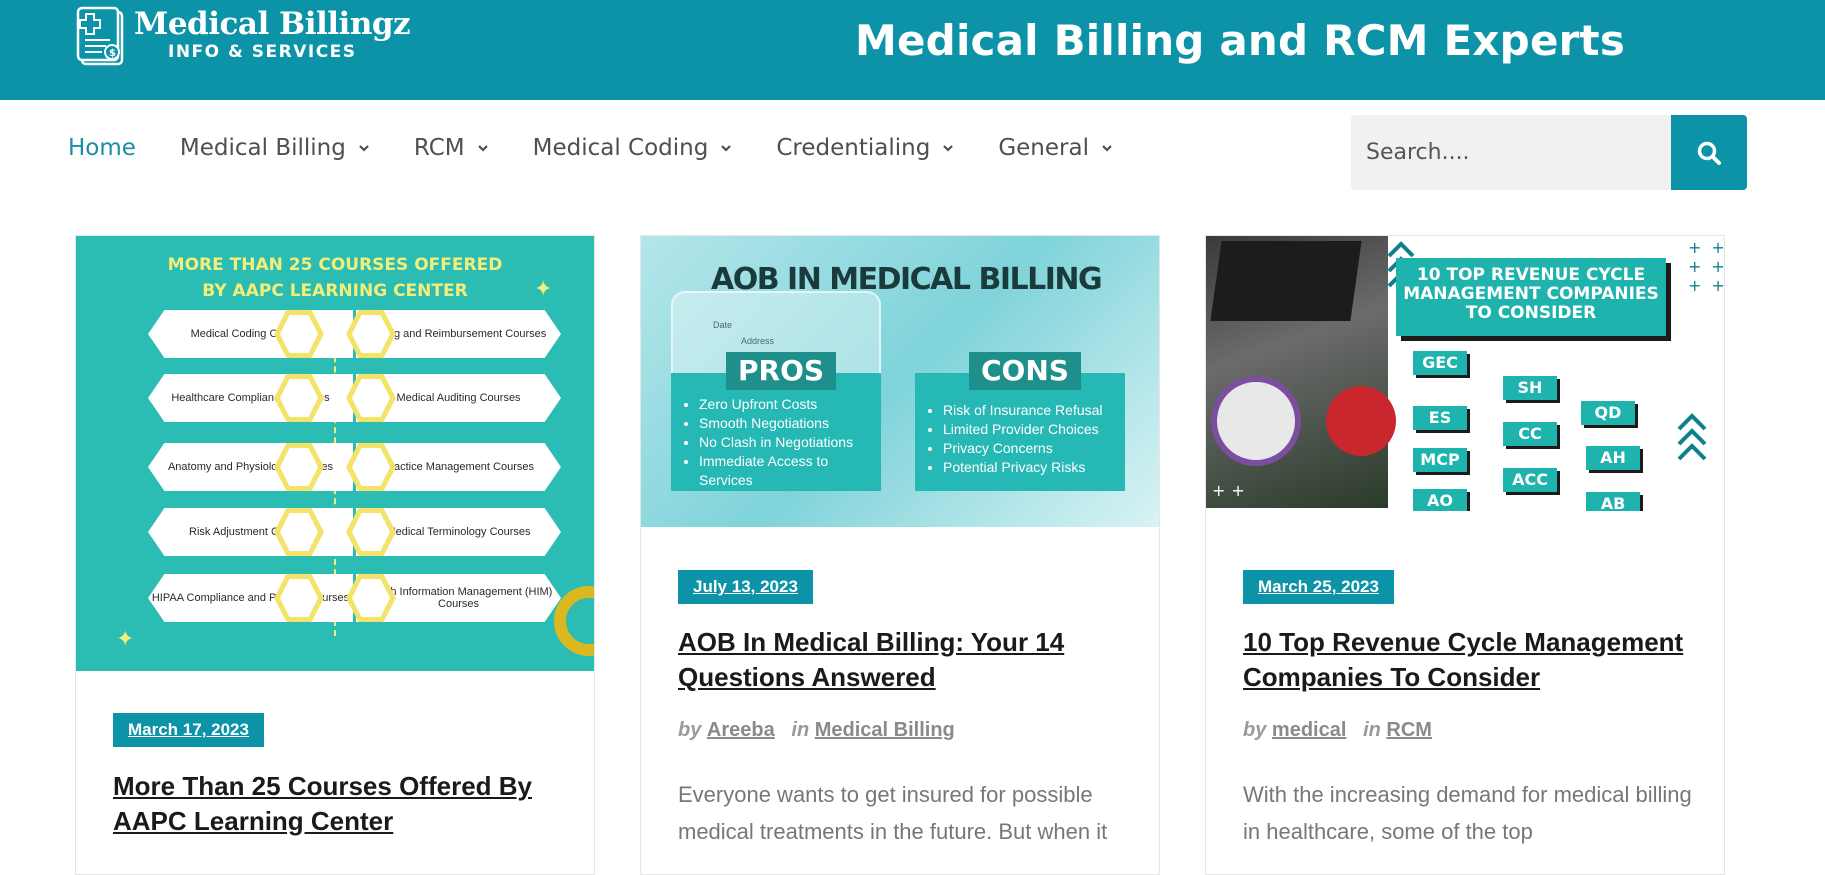  What do you see at coordinates (335, 265) in the screenshot?
I see `image-title-line: MORE THAN 25 COURSES OFFERED` at bounding box center [335, 265].